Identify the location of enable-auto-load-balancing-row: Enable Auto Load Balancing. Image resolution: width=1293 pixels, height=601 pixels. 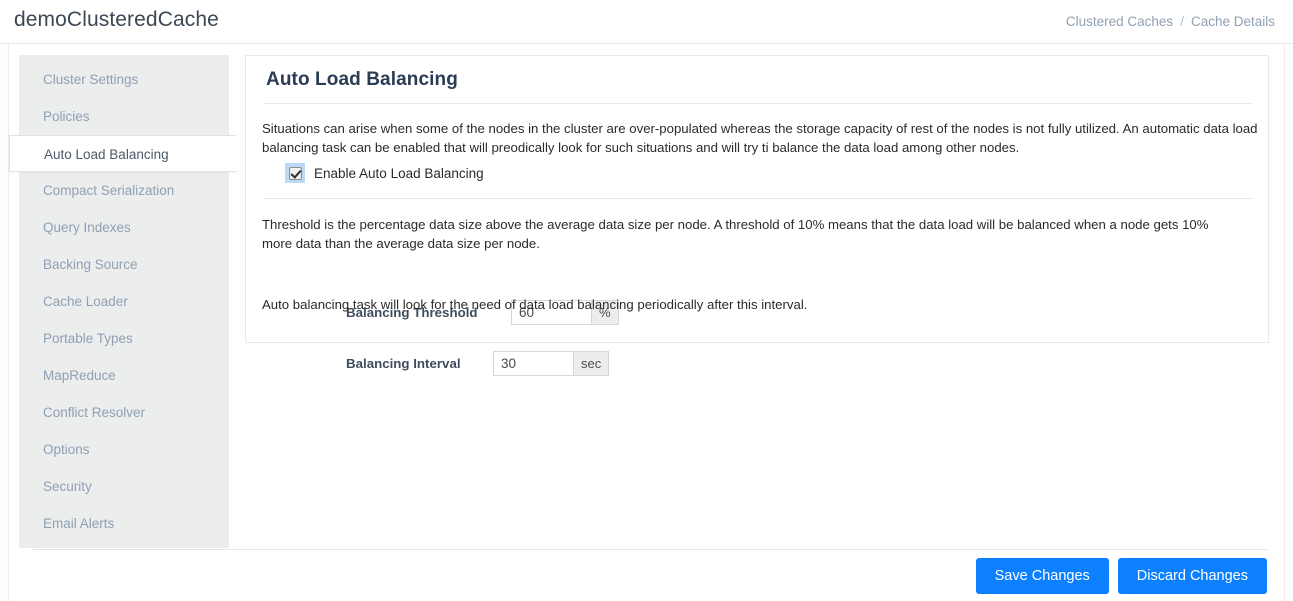
(384, 173).